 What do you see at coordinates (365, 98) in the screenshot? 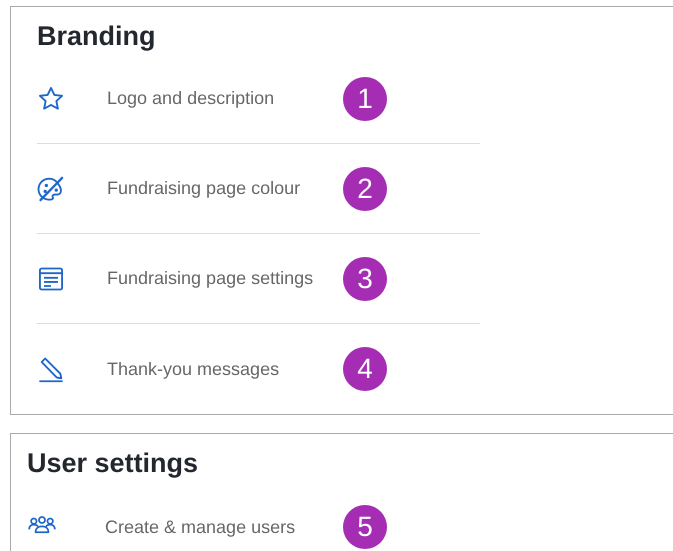
I see `step-number: 1` at bounding box center [365, 98].